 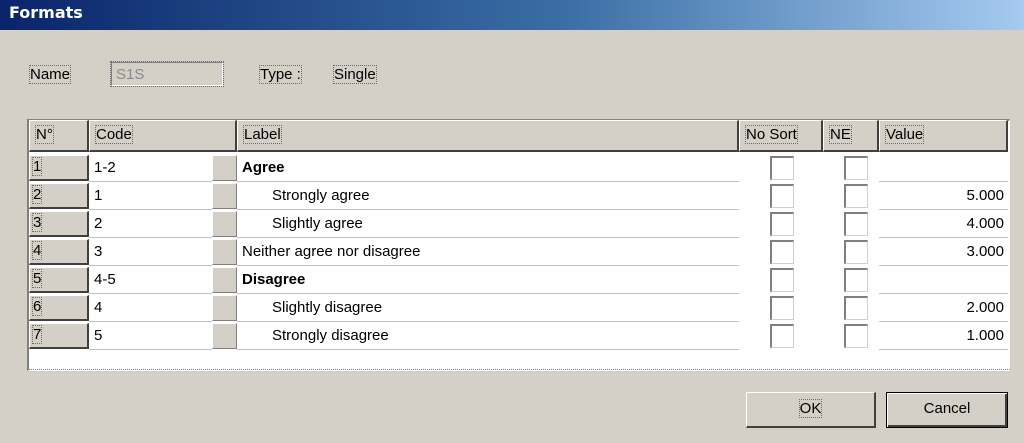 What do you see at coordinates (355, 74) in the screenshot?
I see `type-value: Single` at bounding box center [355, 74].